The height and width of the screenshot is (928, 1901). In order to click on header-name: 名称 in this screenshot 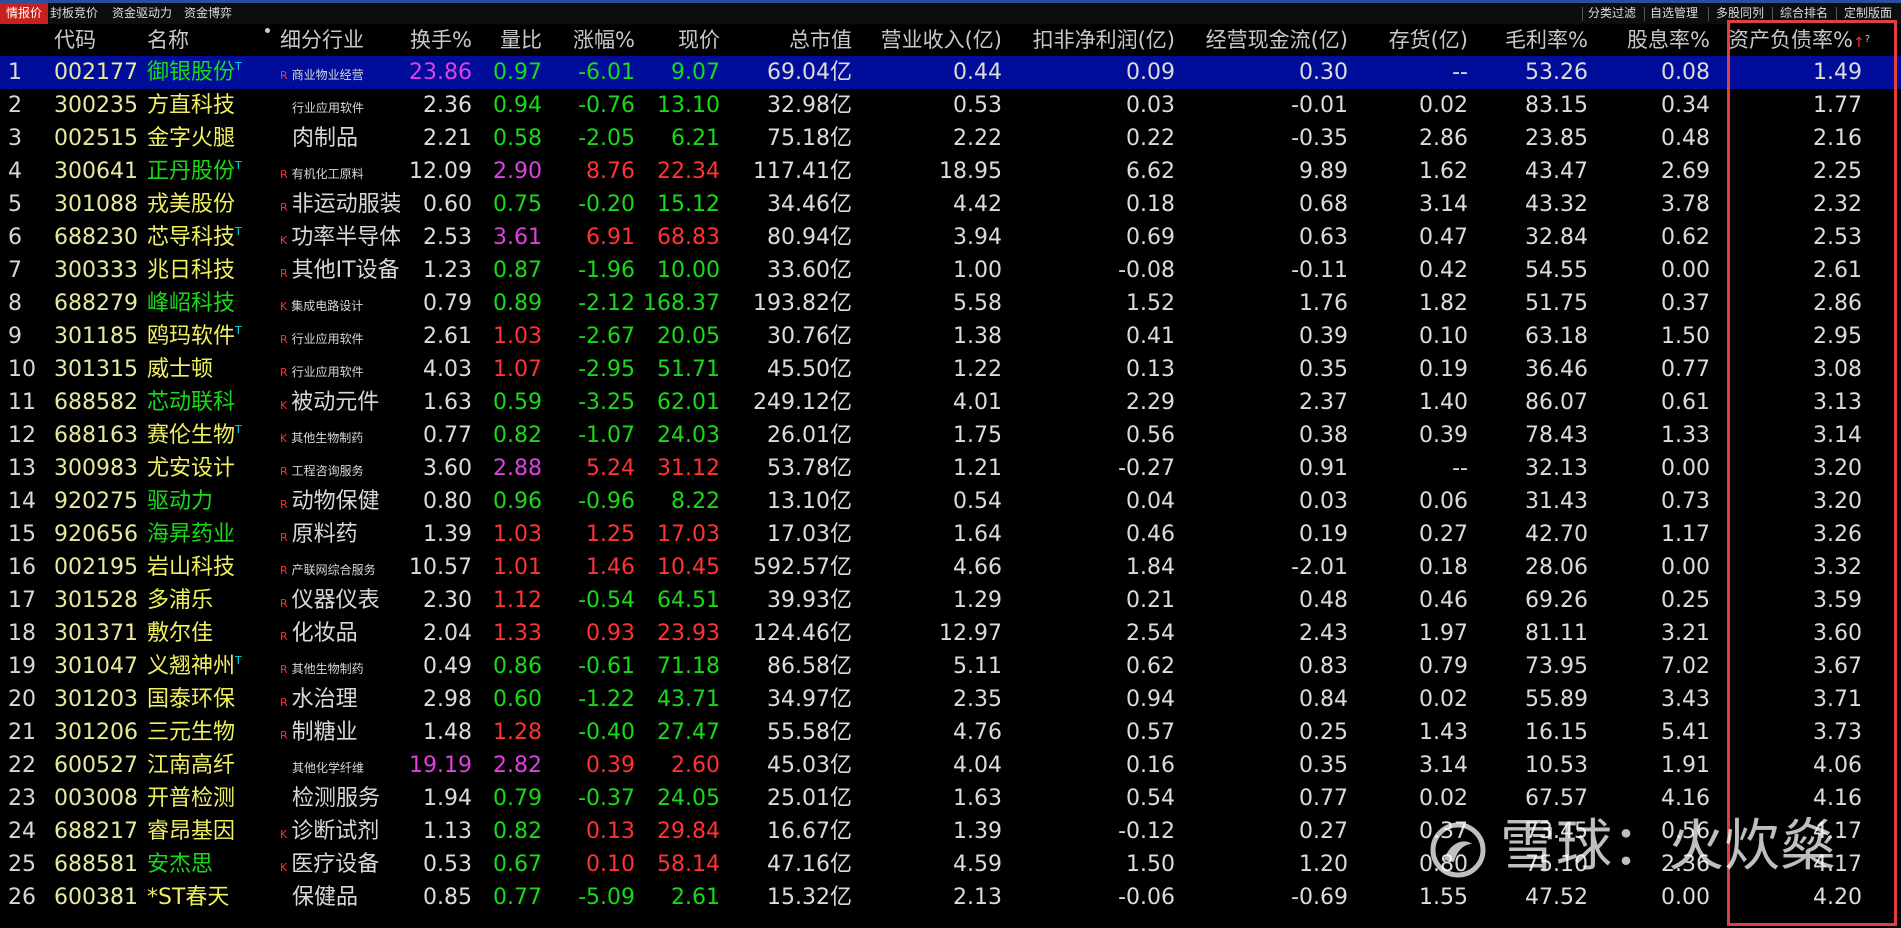, I will do `click(168, 40)`.